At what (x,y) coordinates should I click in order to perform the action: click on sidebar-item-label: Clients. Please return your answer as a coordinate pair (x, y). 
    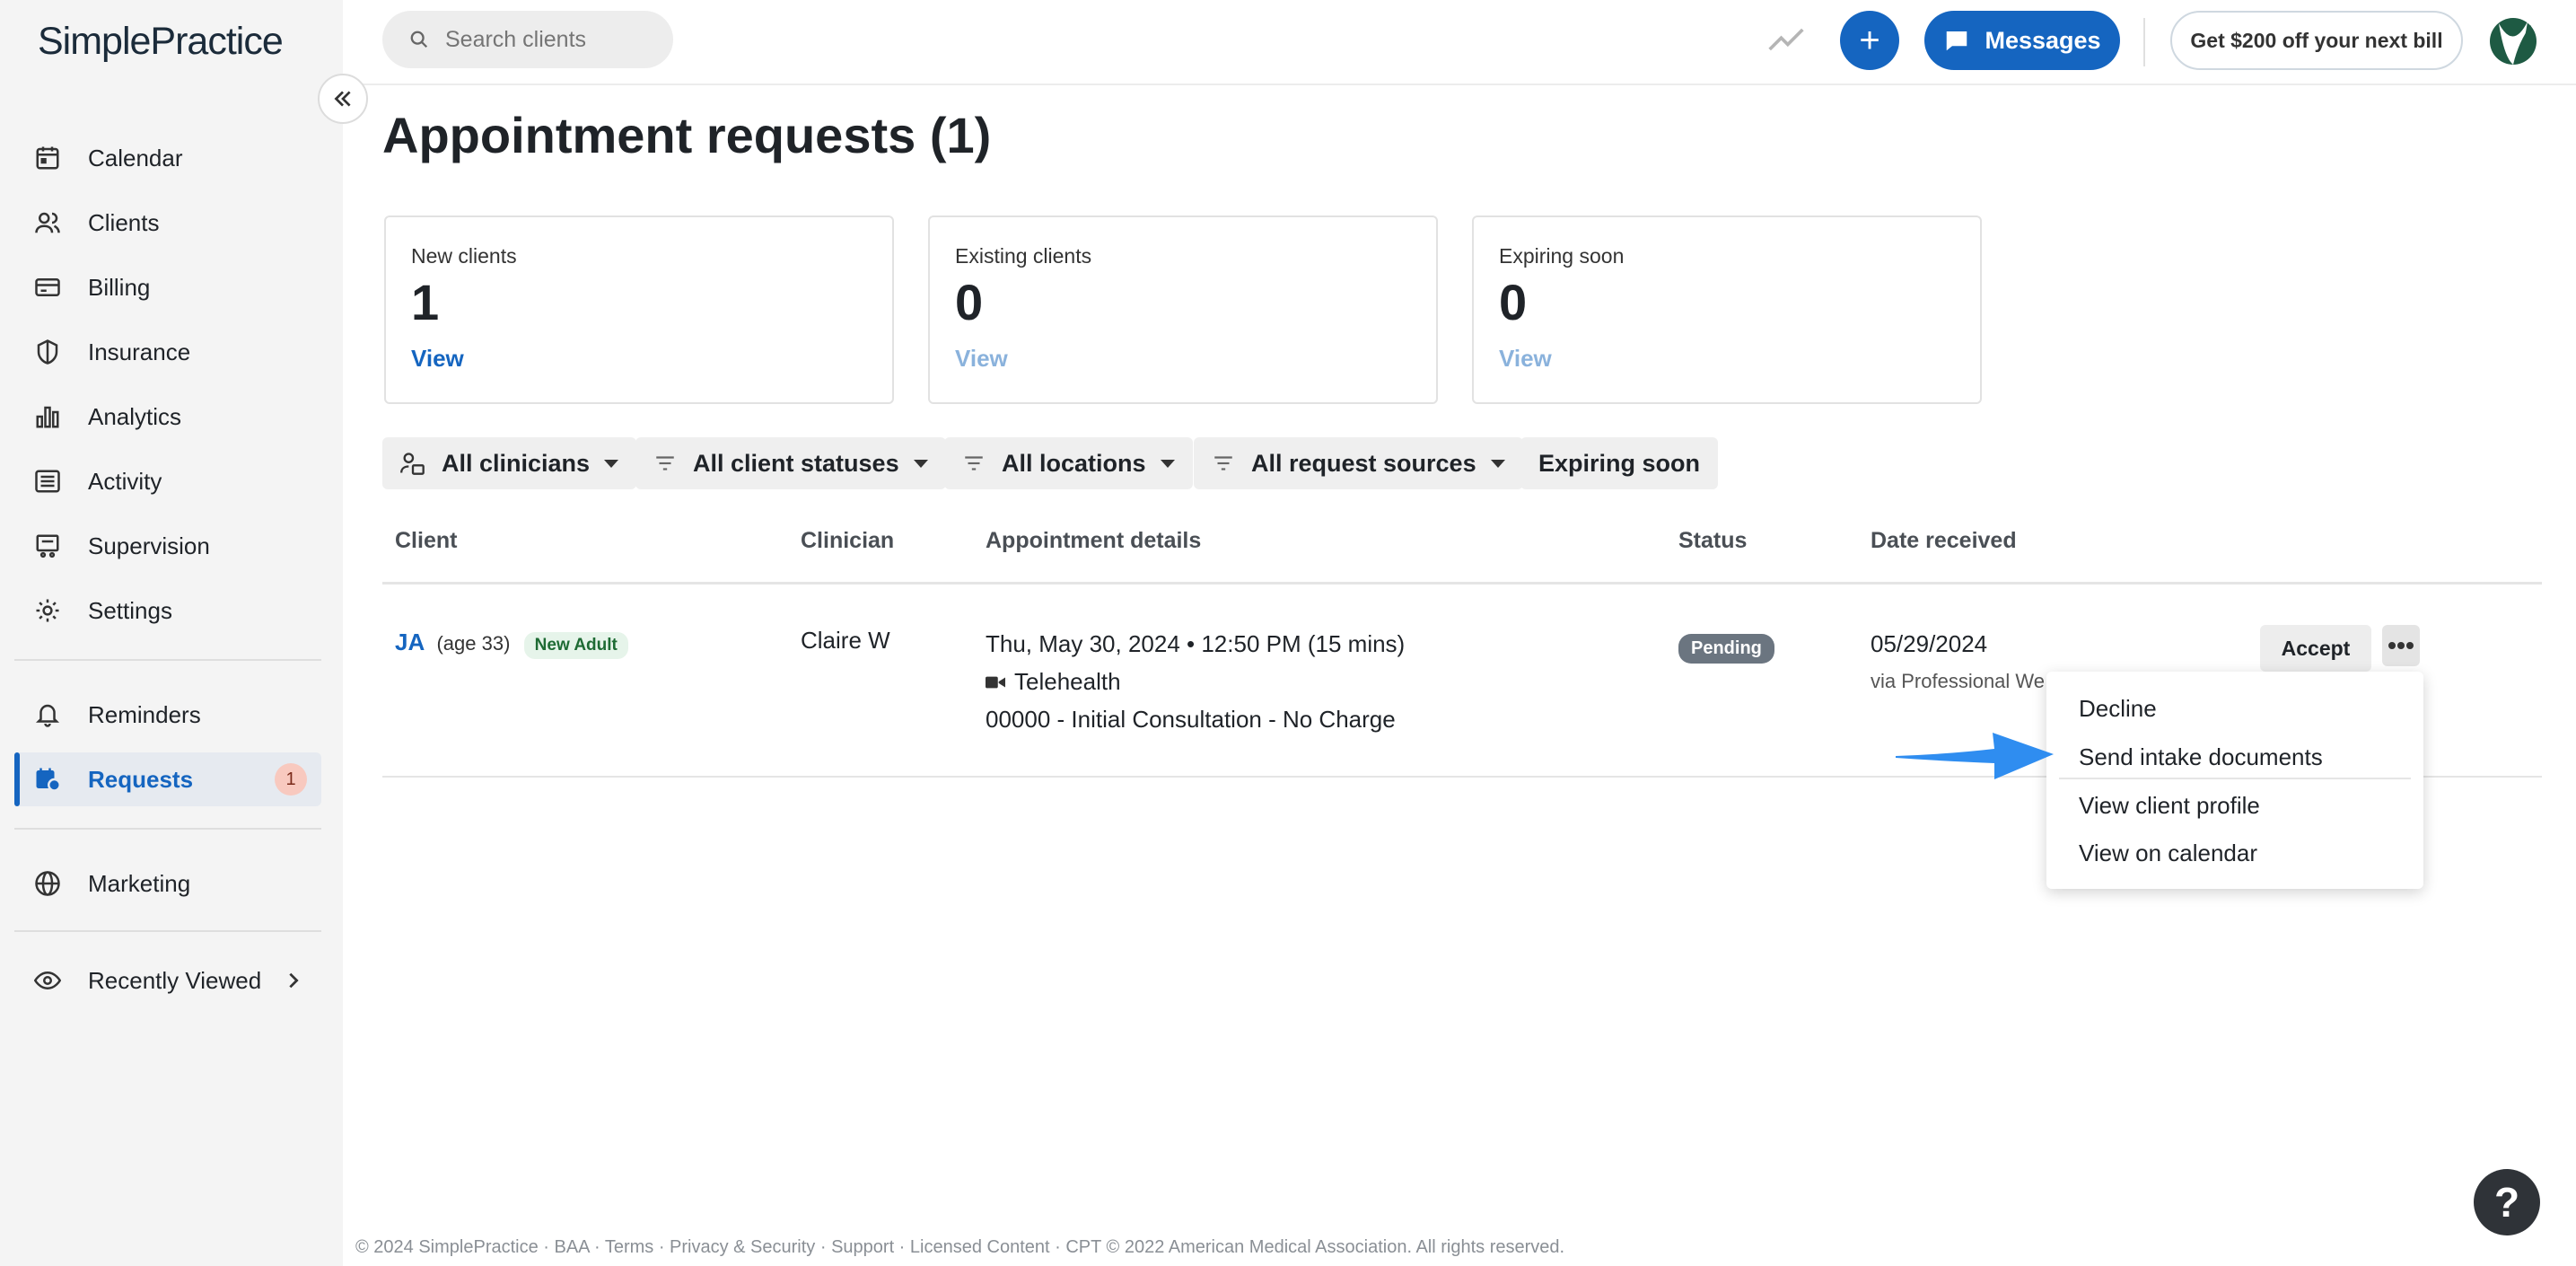
    Looking at the image, I should click on (124, 222).